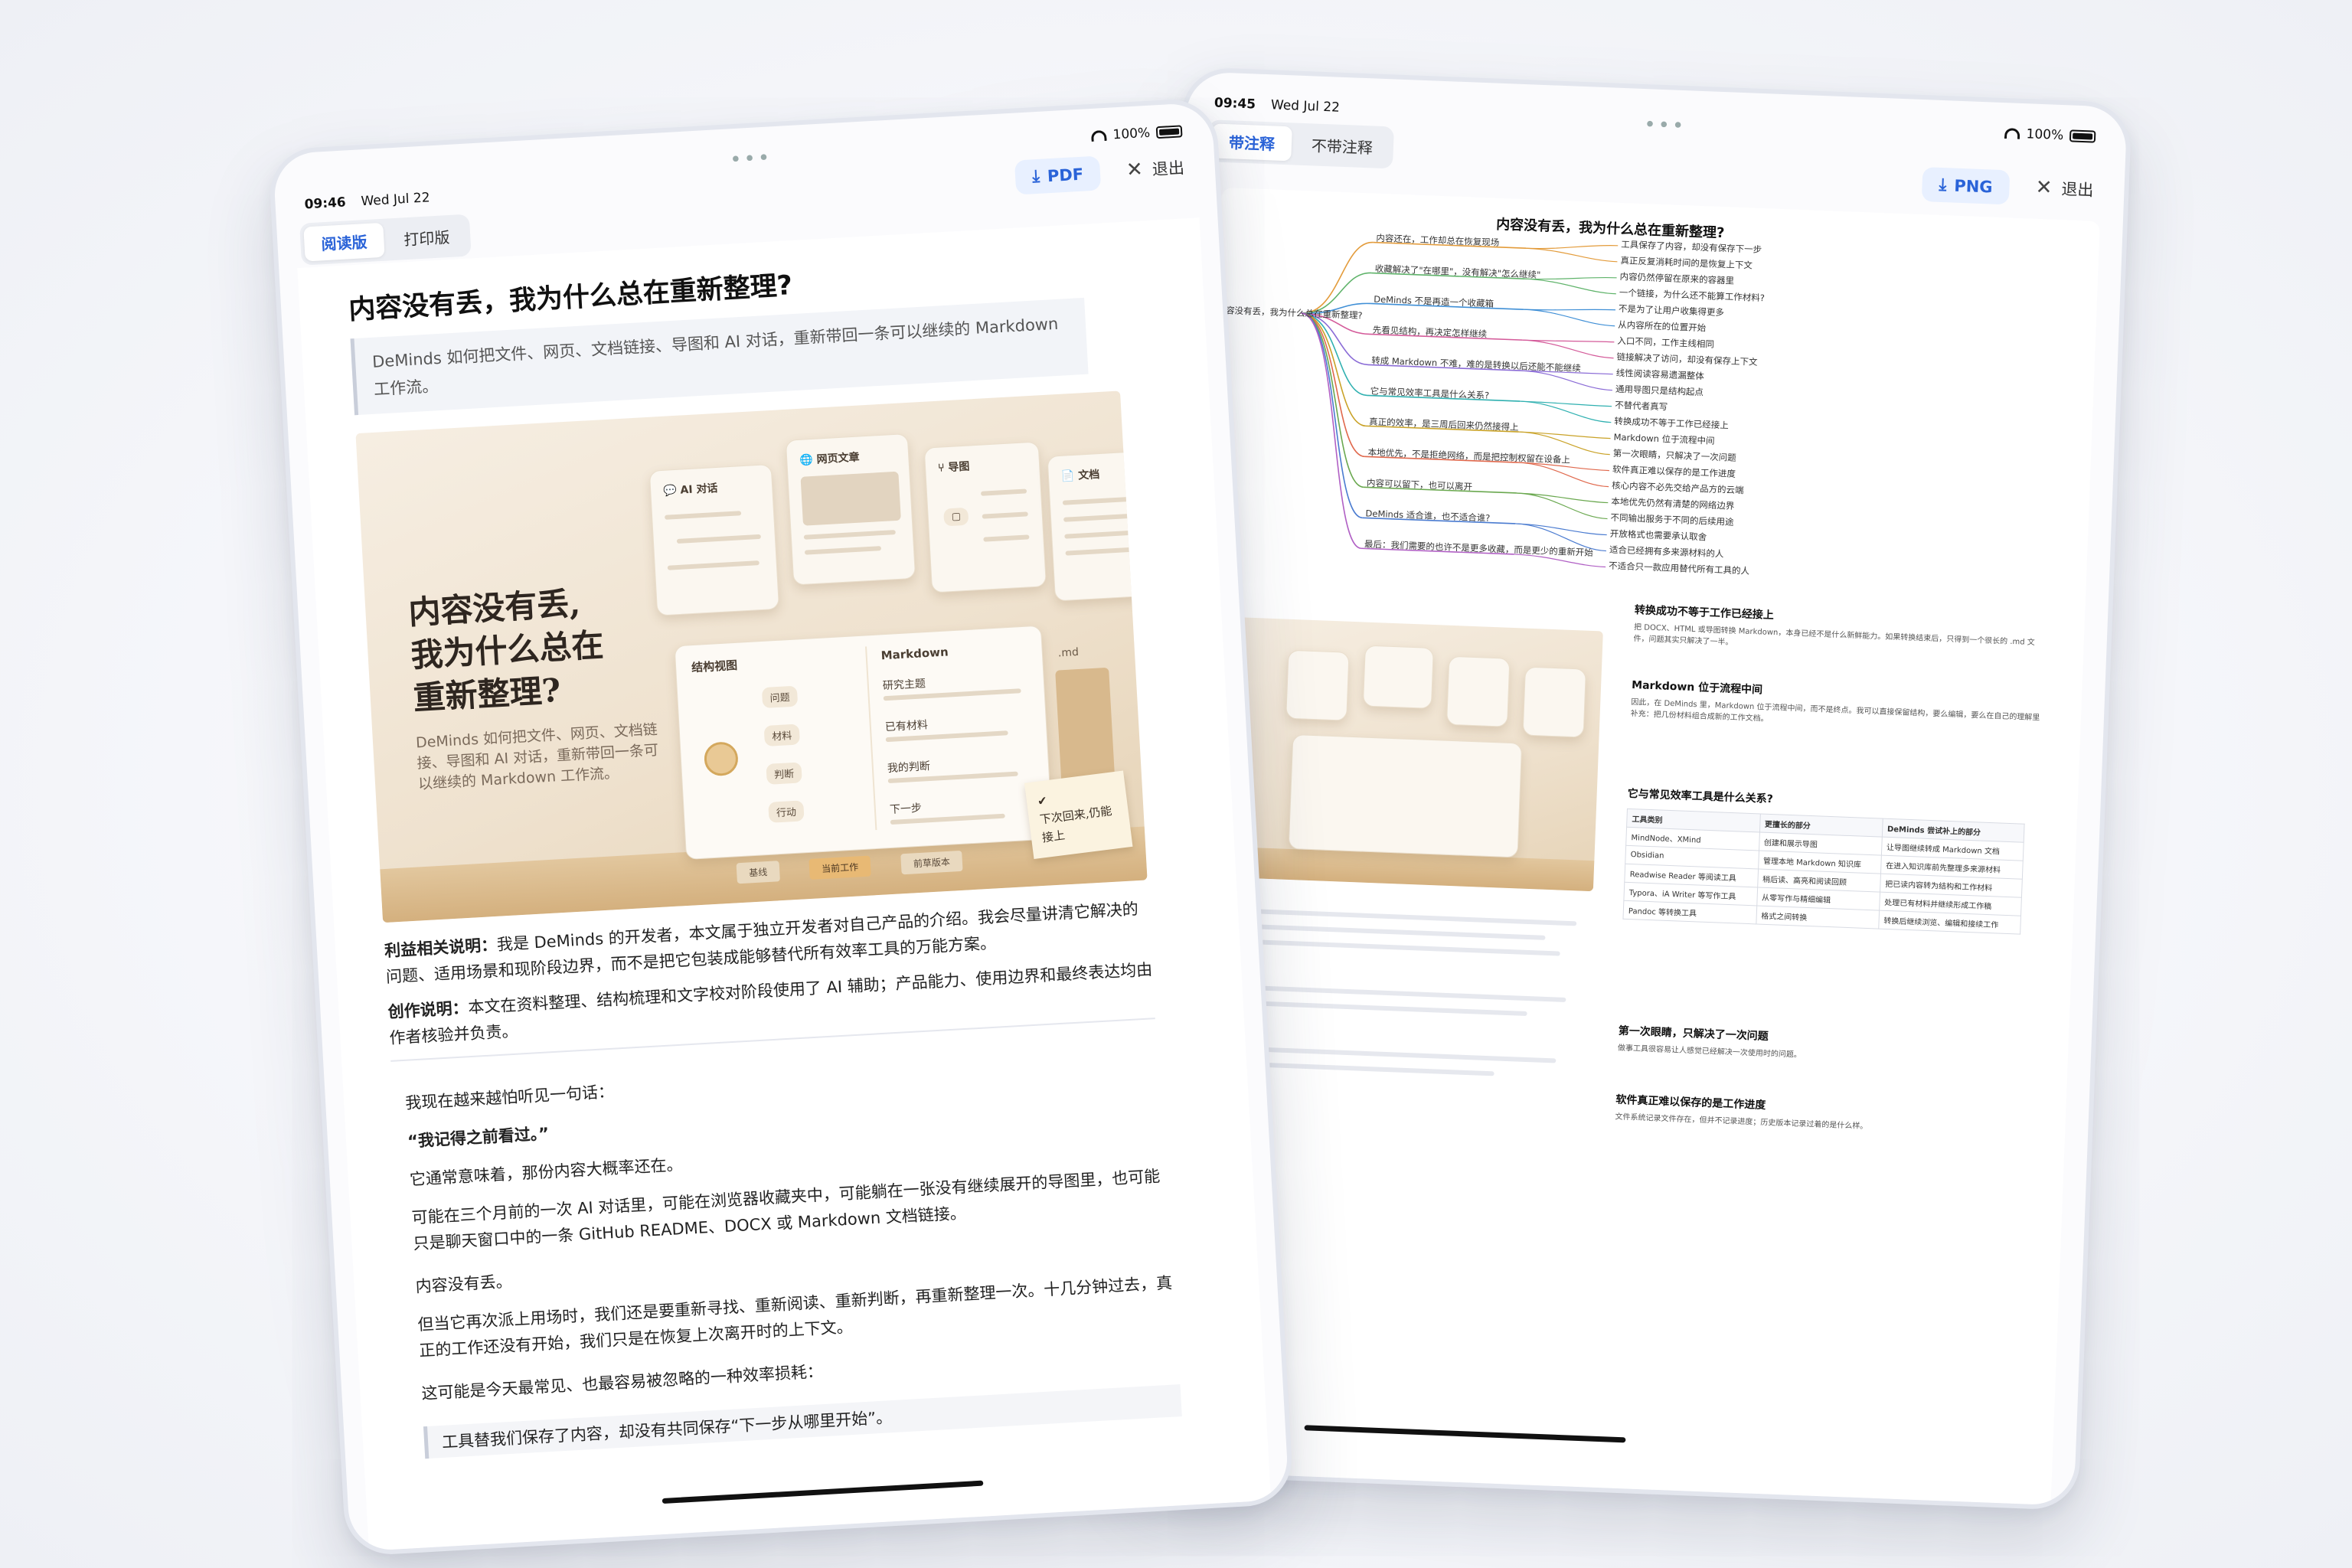 The height and width of the screenshot is (1568, 2352). What do you see at coordinates (1065, 175) in the screenshot?
I see `pdf-download-label: PDF` at bounding box center [1065, 175].